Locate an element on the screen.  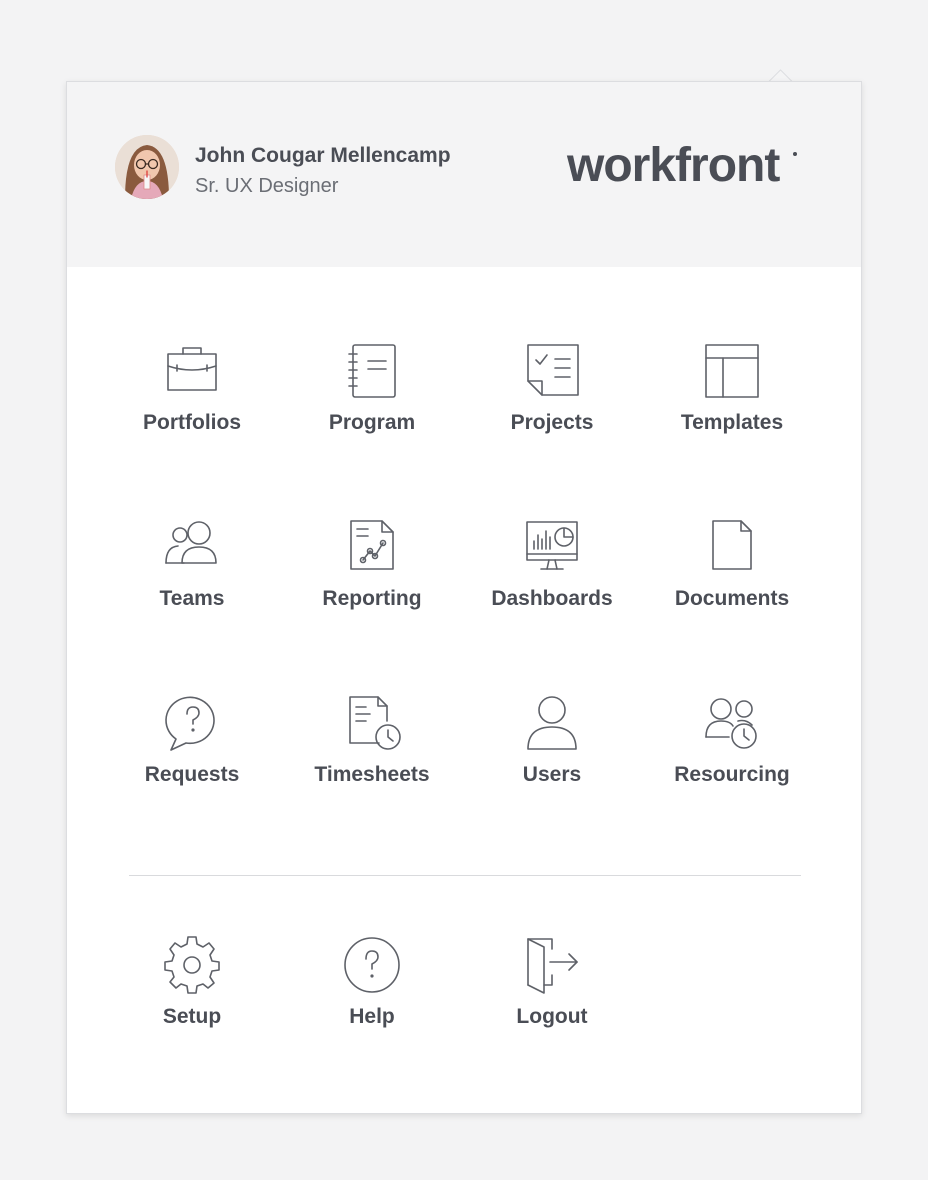
menu-item-timesheets: Timesheets is located at coordinates (372, 753).